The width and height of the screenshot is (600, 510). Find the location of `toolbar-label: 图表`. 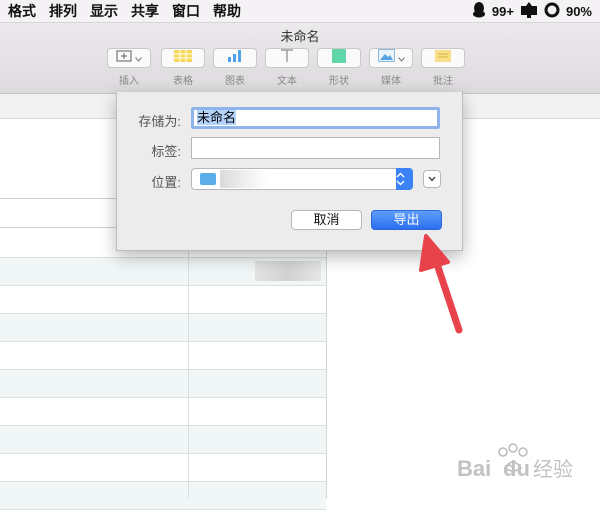

toolbar-label: 图表 is located at coordinates (235, 81).